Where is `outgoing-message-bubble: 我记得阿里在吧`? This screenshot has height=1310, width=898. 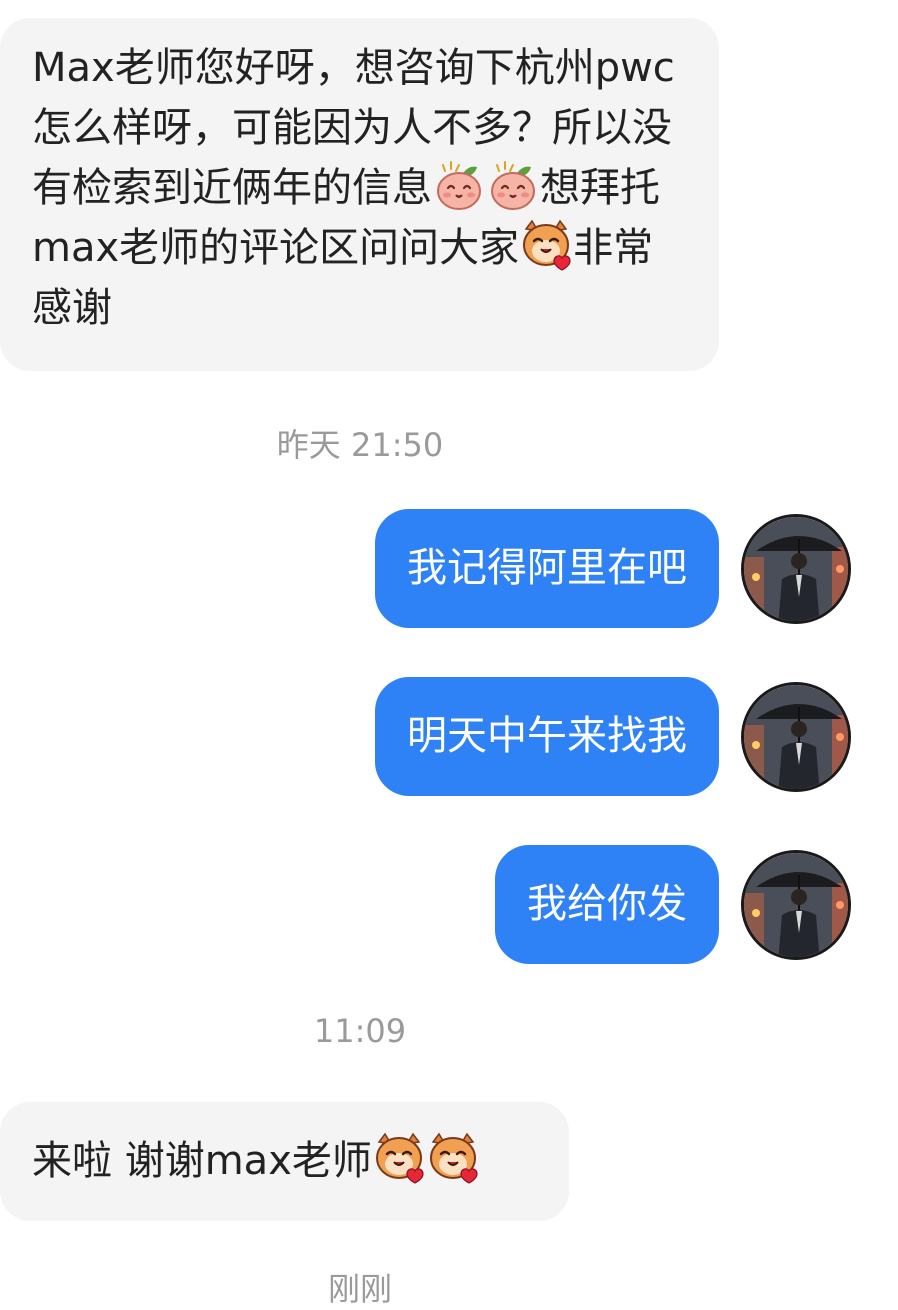
outgoing-message-bubble: 我记得阿里在吧 is located at coordinates (547, 568).